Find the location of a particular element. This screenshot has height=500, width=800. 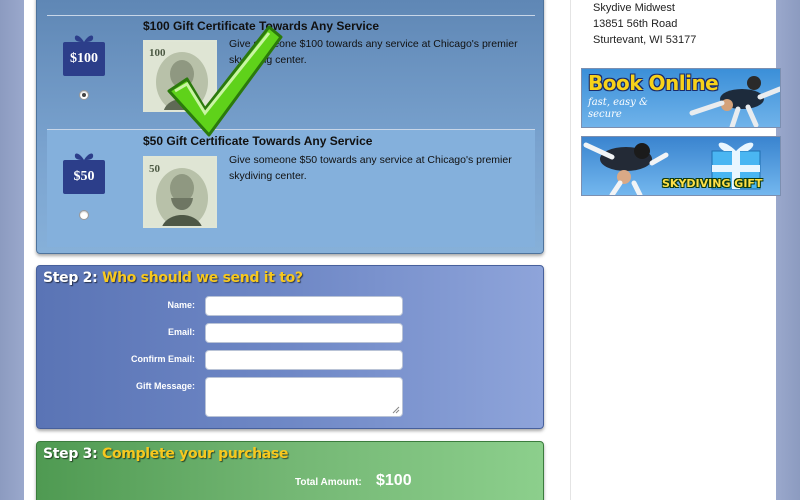

step-number: Step 2: is located at coordinates (70, 278).